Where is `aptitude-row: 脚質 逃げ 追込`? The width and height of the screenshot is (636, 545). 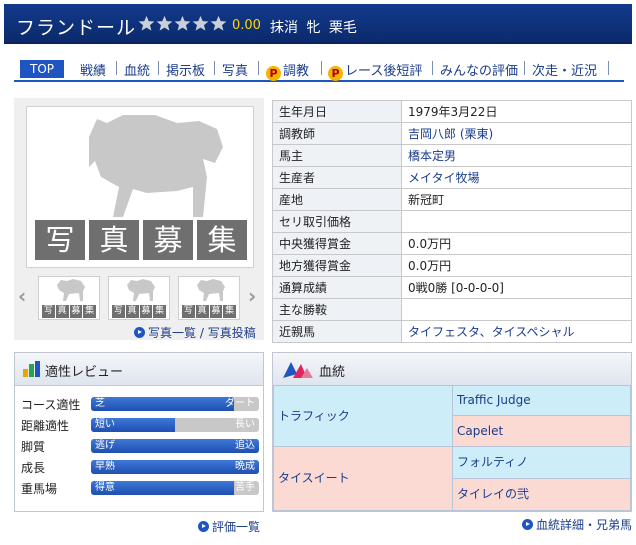
aptitude-row: 脚質 逃げ 追込 is located at coordinates (140, 446).